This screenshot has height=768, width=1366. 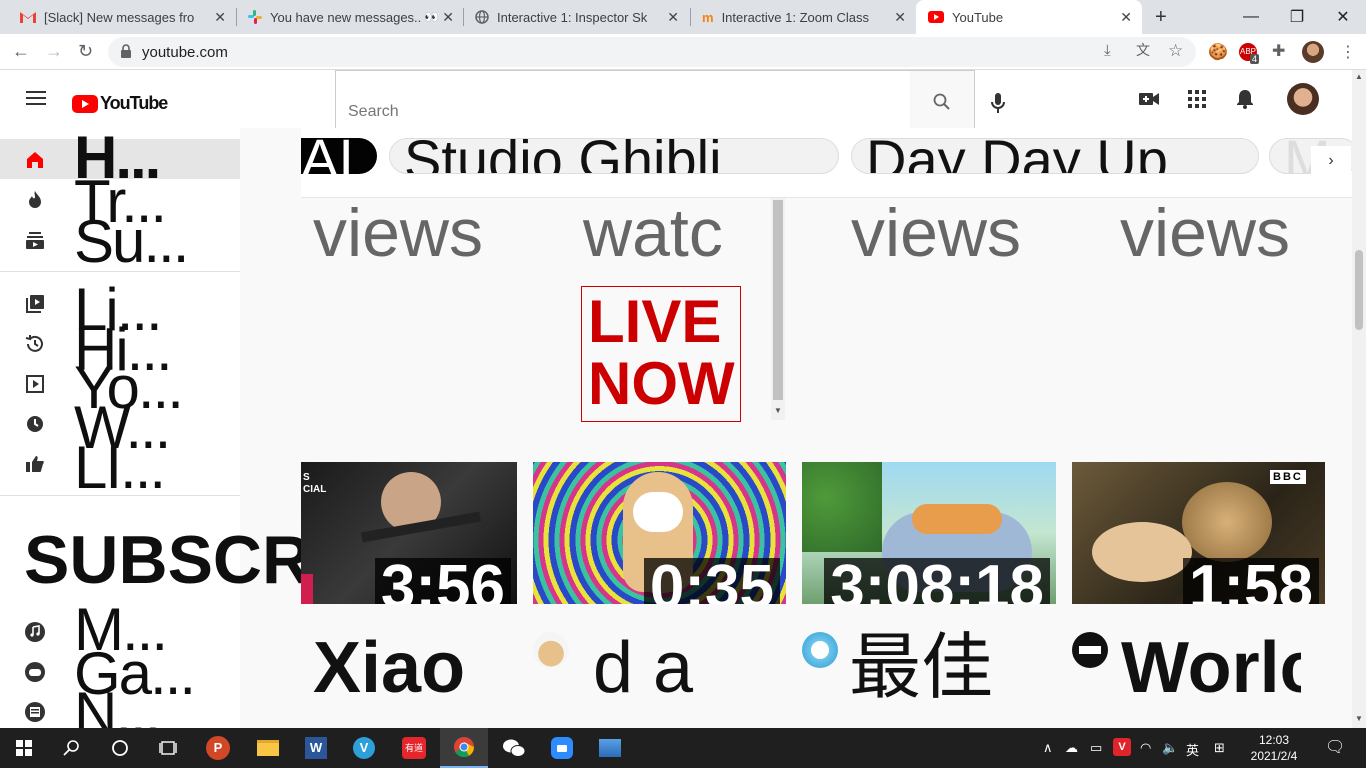 What do you see at coordinates (1348, 52) in the screenshot?
I see `menu-icon: ⋮` at bounding box center [1348, 52].